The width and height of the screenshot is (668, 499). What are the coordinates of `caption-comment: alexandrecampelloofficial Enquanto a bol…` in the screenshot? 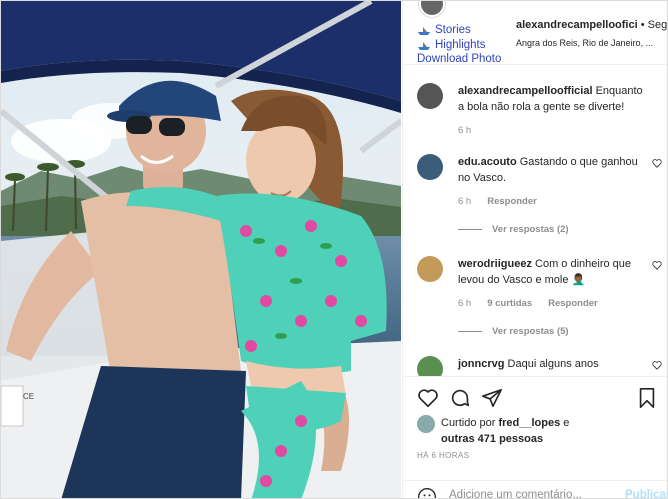 It's located at (539, 113).